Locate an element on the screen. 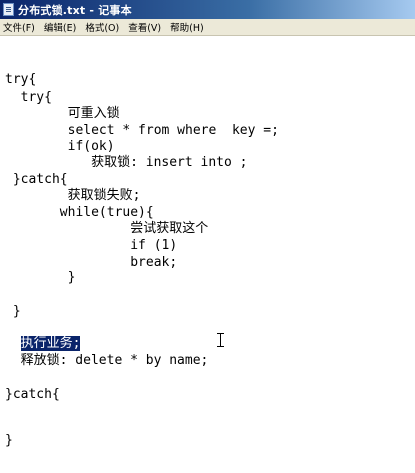 The image size is (415, 473). code-line: 释放锁: delete * by name; is located at coordinates (107, 360).